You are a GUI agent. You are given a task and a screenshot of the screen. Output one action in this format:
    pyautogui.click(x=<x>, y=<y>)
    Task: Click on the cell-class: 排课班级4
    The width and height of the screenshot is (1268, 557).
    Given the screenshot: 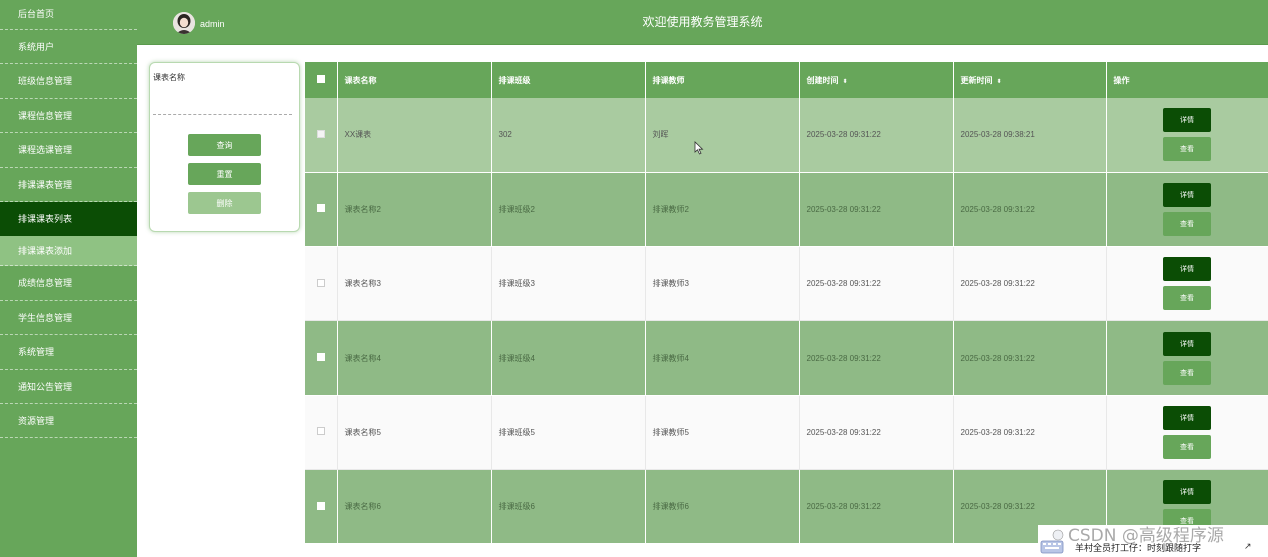 What is the action you would take?
    pyautogui.click(x=568, y=358)
    